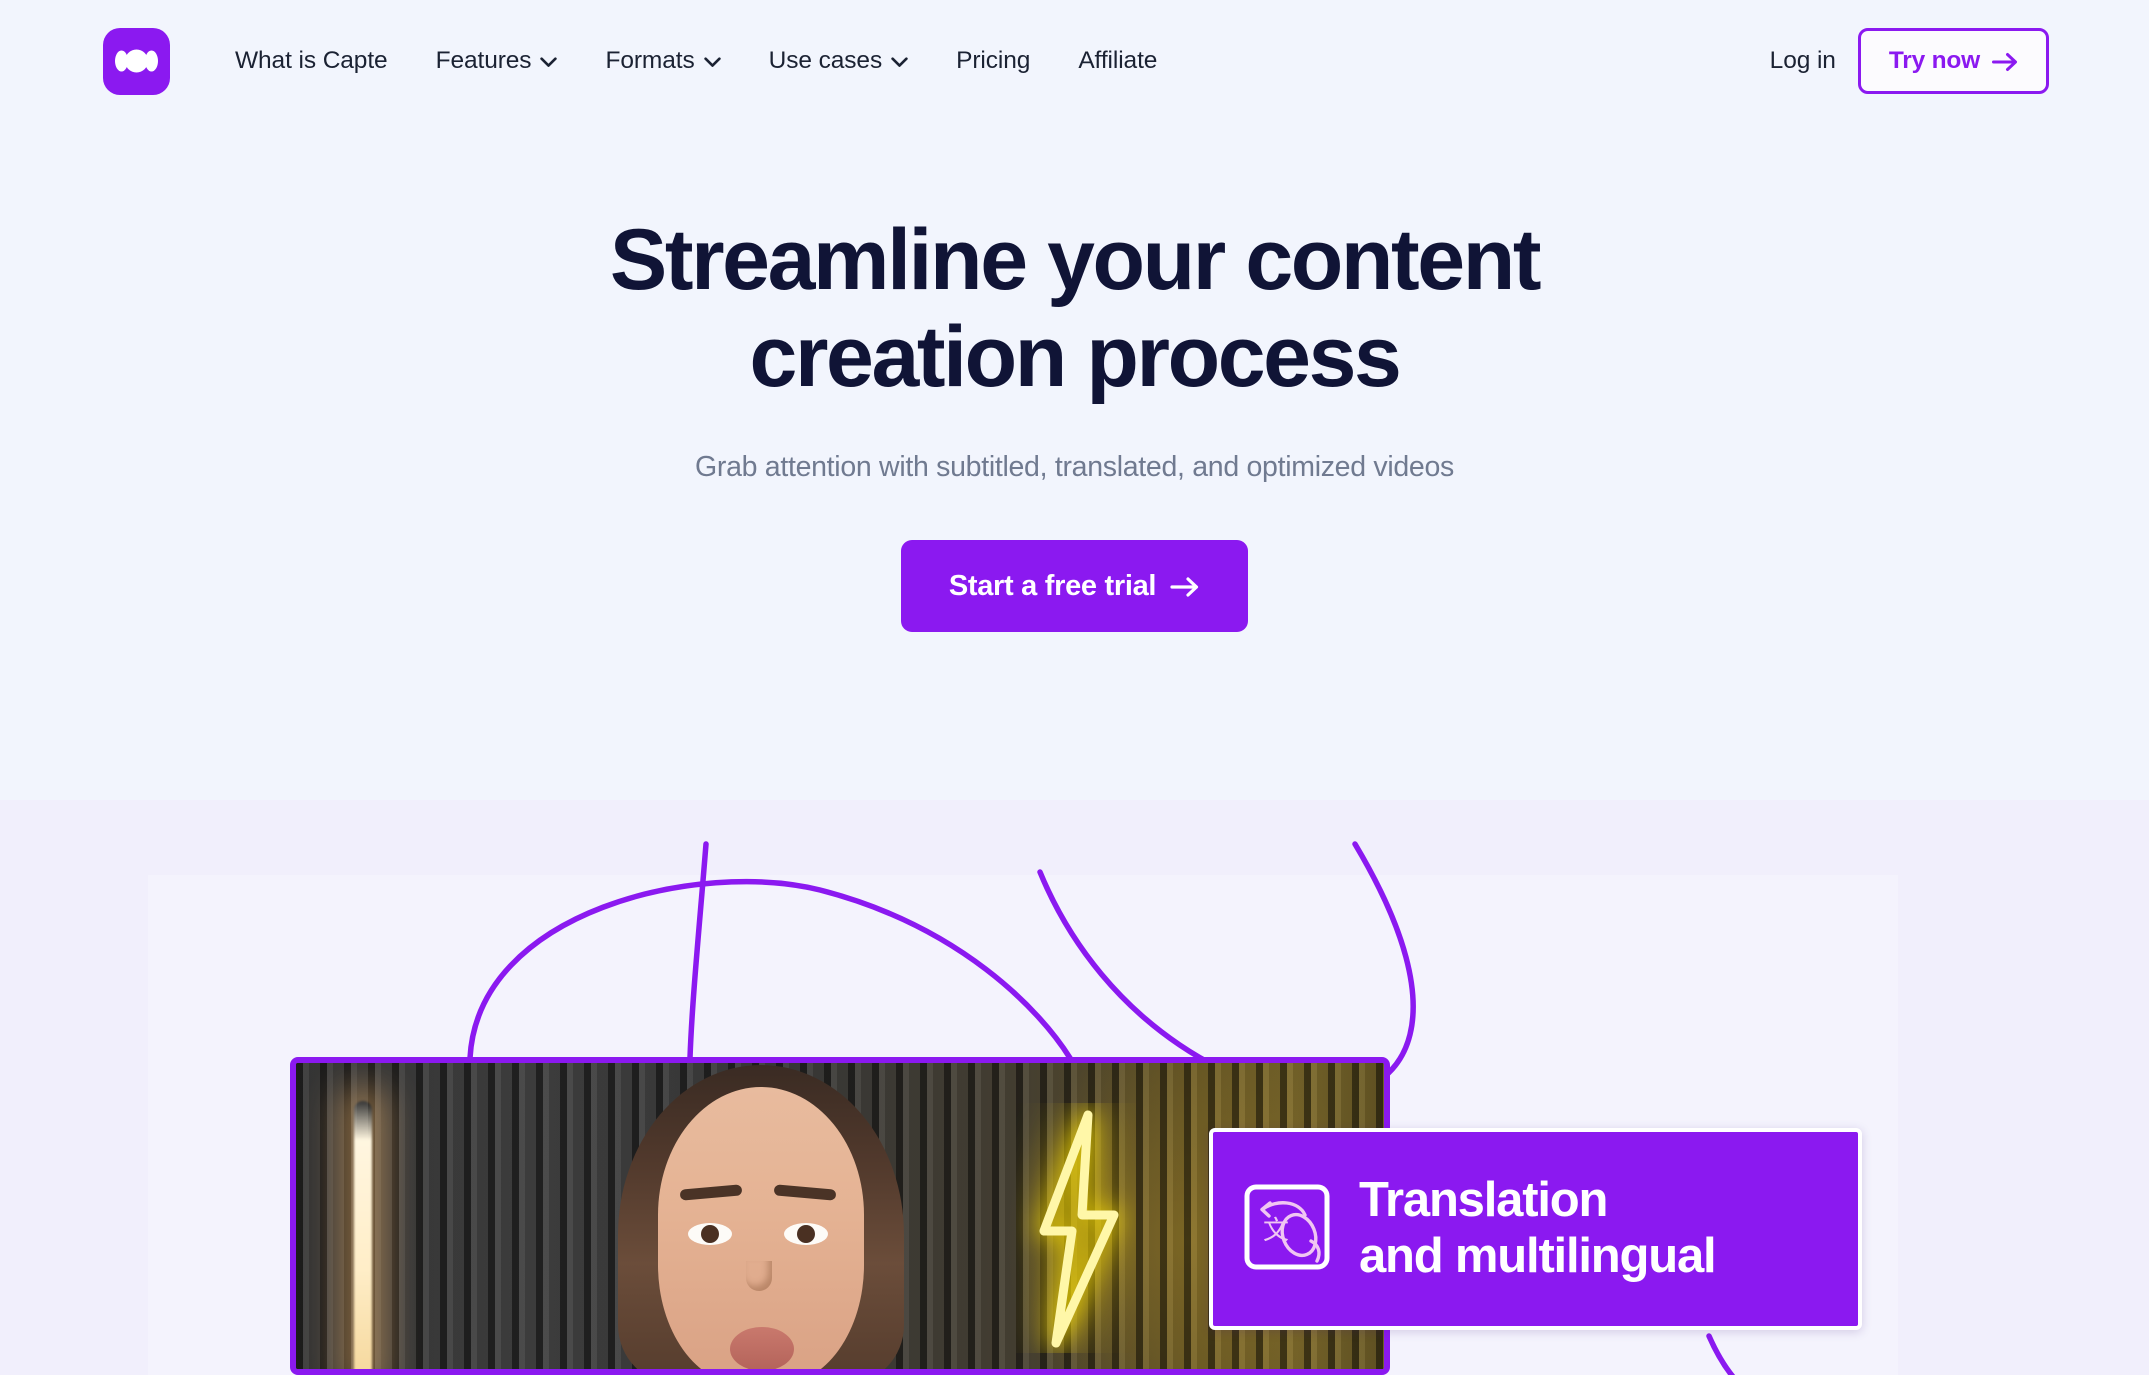  I want to click on feature-badge-translation: 文 Translation and multilingual, so click(1535, 1229).